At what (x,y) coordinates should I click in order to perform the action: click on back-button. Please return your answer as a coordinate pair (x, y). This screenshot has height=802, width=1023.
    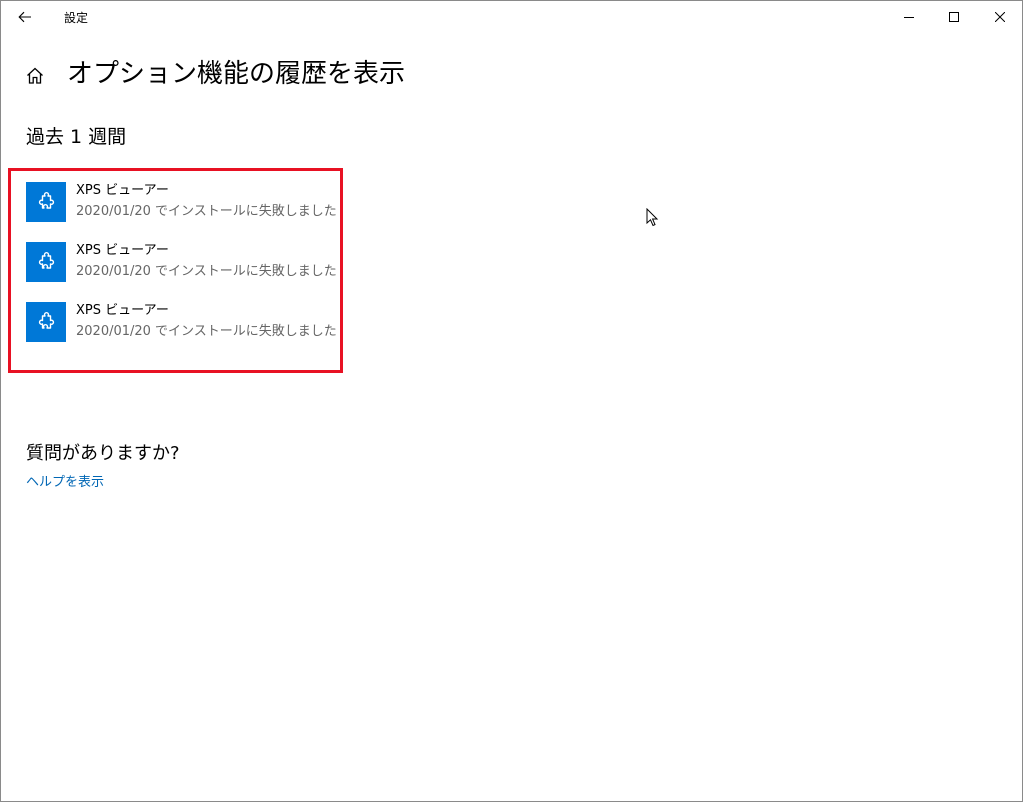
    Looking at the image, I should click on (25, 17).